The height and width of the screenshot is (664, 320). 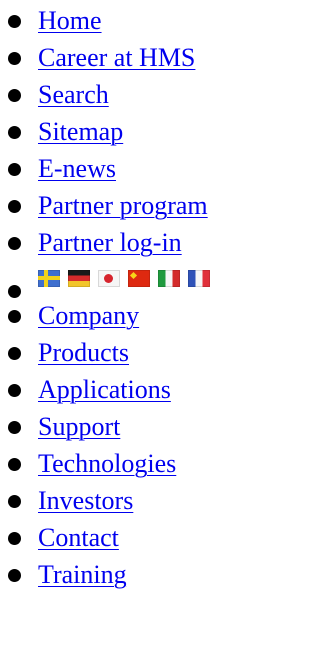 I want to click on partner-program-link: Partner program, so click(x=123, y=205).